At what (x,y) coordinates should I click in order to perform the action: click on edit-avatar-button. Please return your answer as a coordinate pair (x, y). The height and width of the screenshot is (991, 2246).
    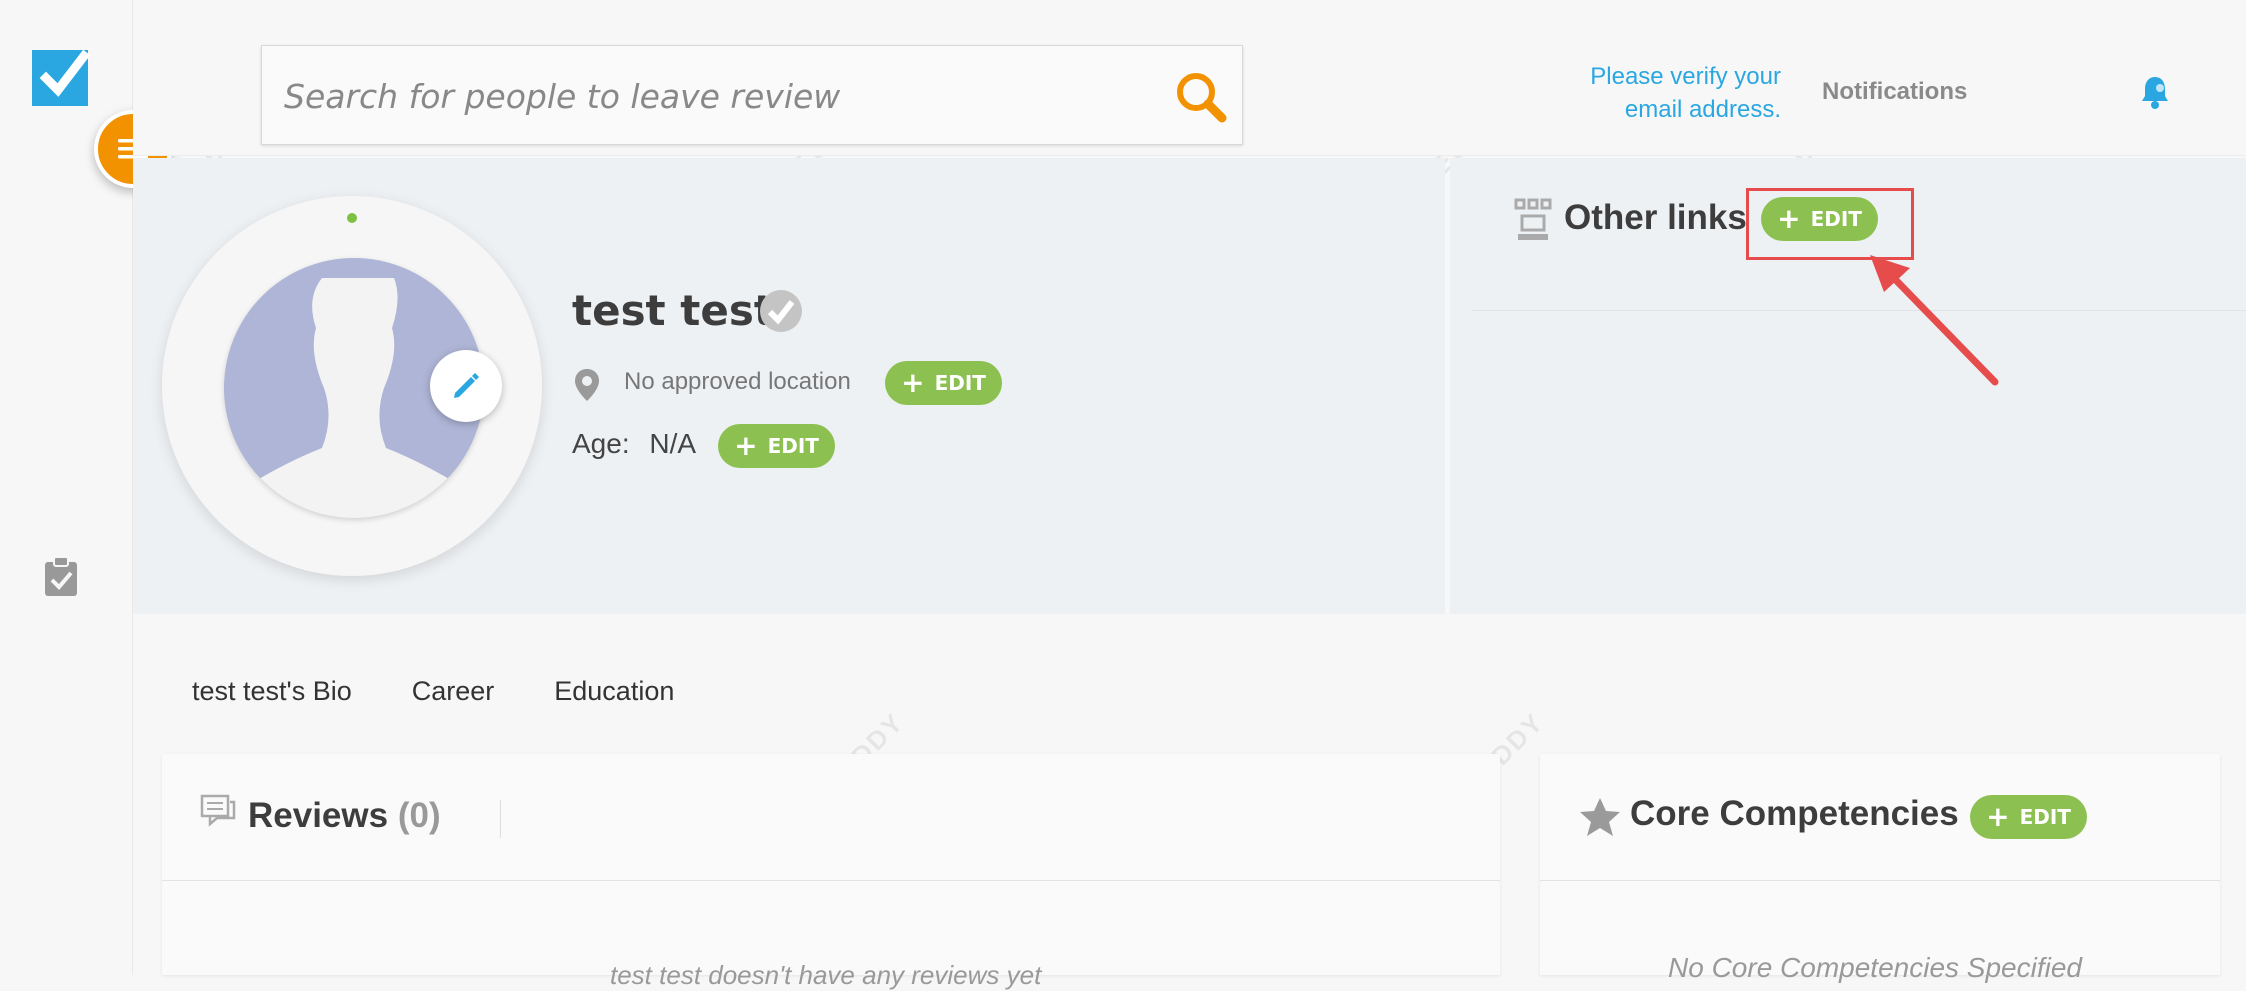
    Looking at the image, I should click on (466, 386).